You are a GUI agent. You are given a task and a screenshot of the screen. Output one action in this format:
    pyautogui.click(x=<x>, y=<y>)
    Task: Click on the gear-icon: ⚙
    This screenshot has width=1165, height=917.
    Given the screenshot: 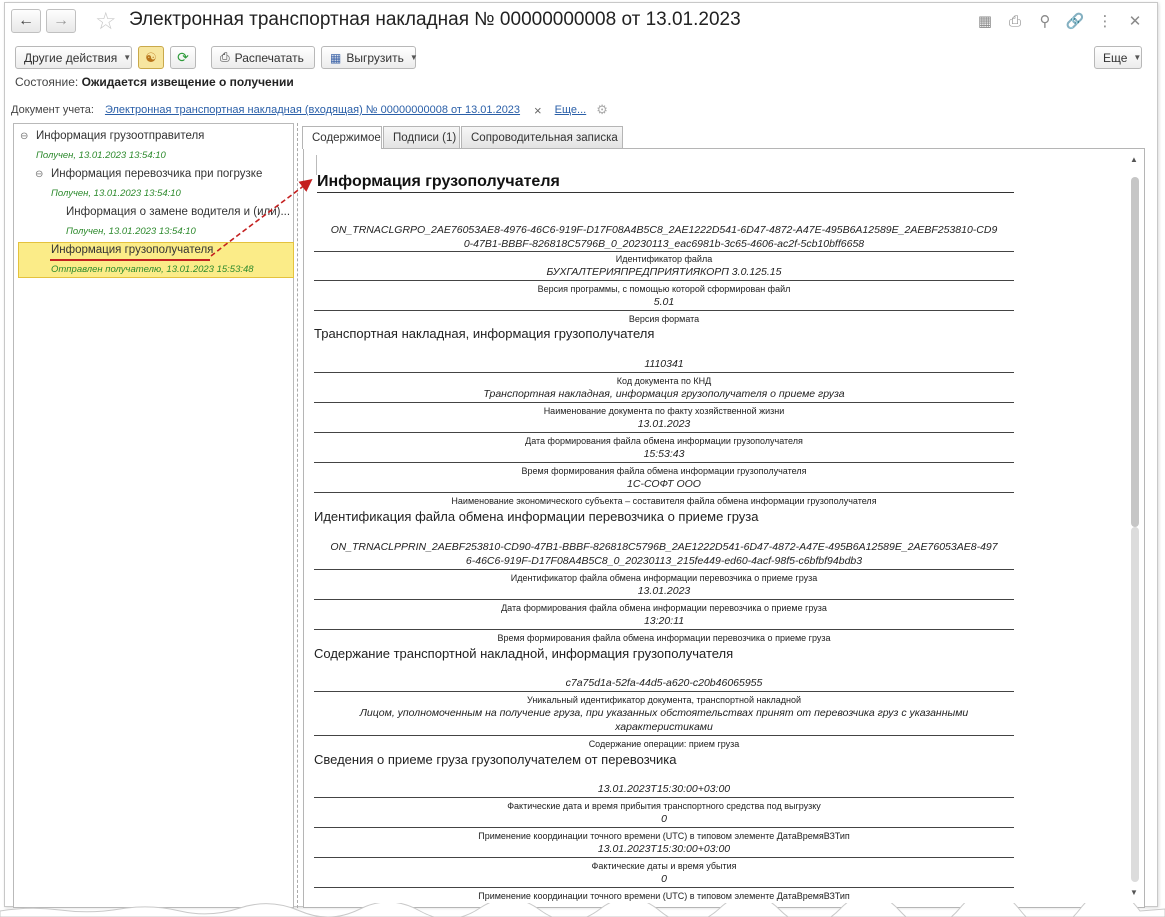 What is the action you would take?
    pyautogui.click(x=602, y=110)
    